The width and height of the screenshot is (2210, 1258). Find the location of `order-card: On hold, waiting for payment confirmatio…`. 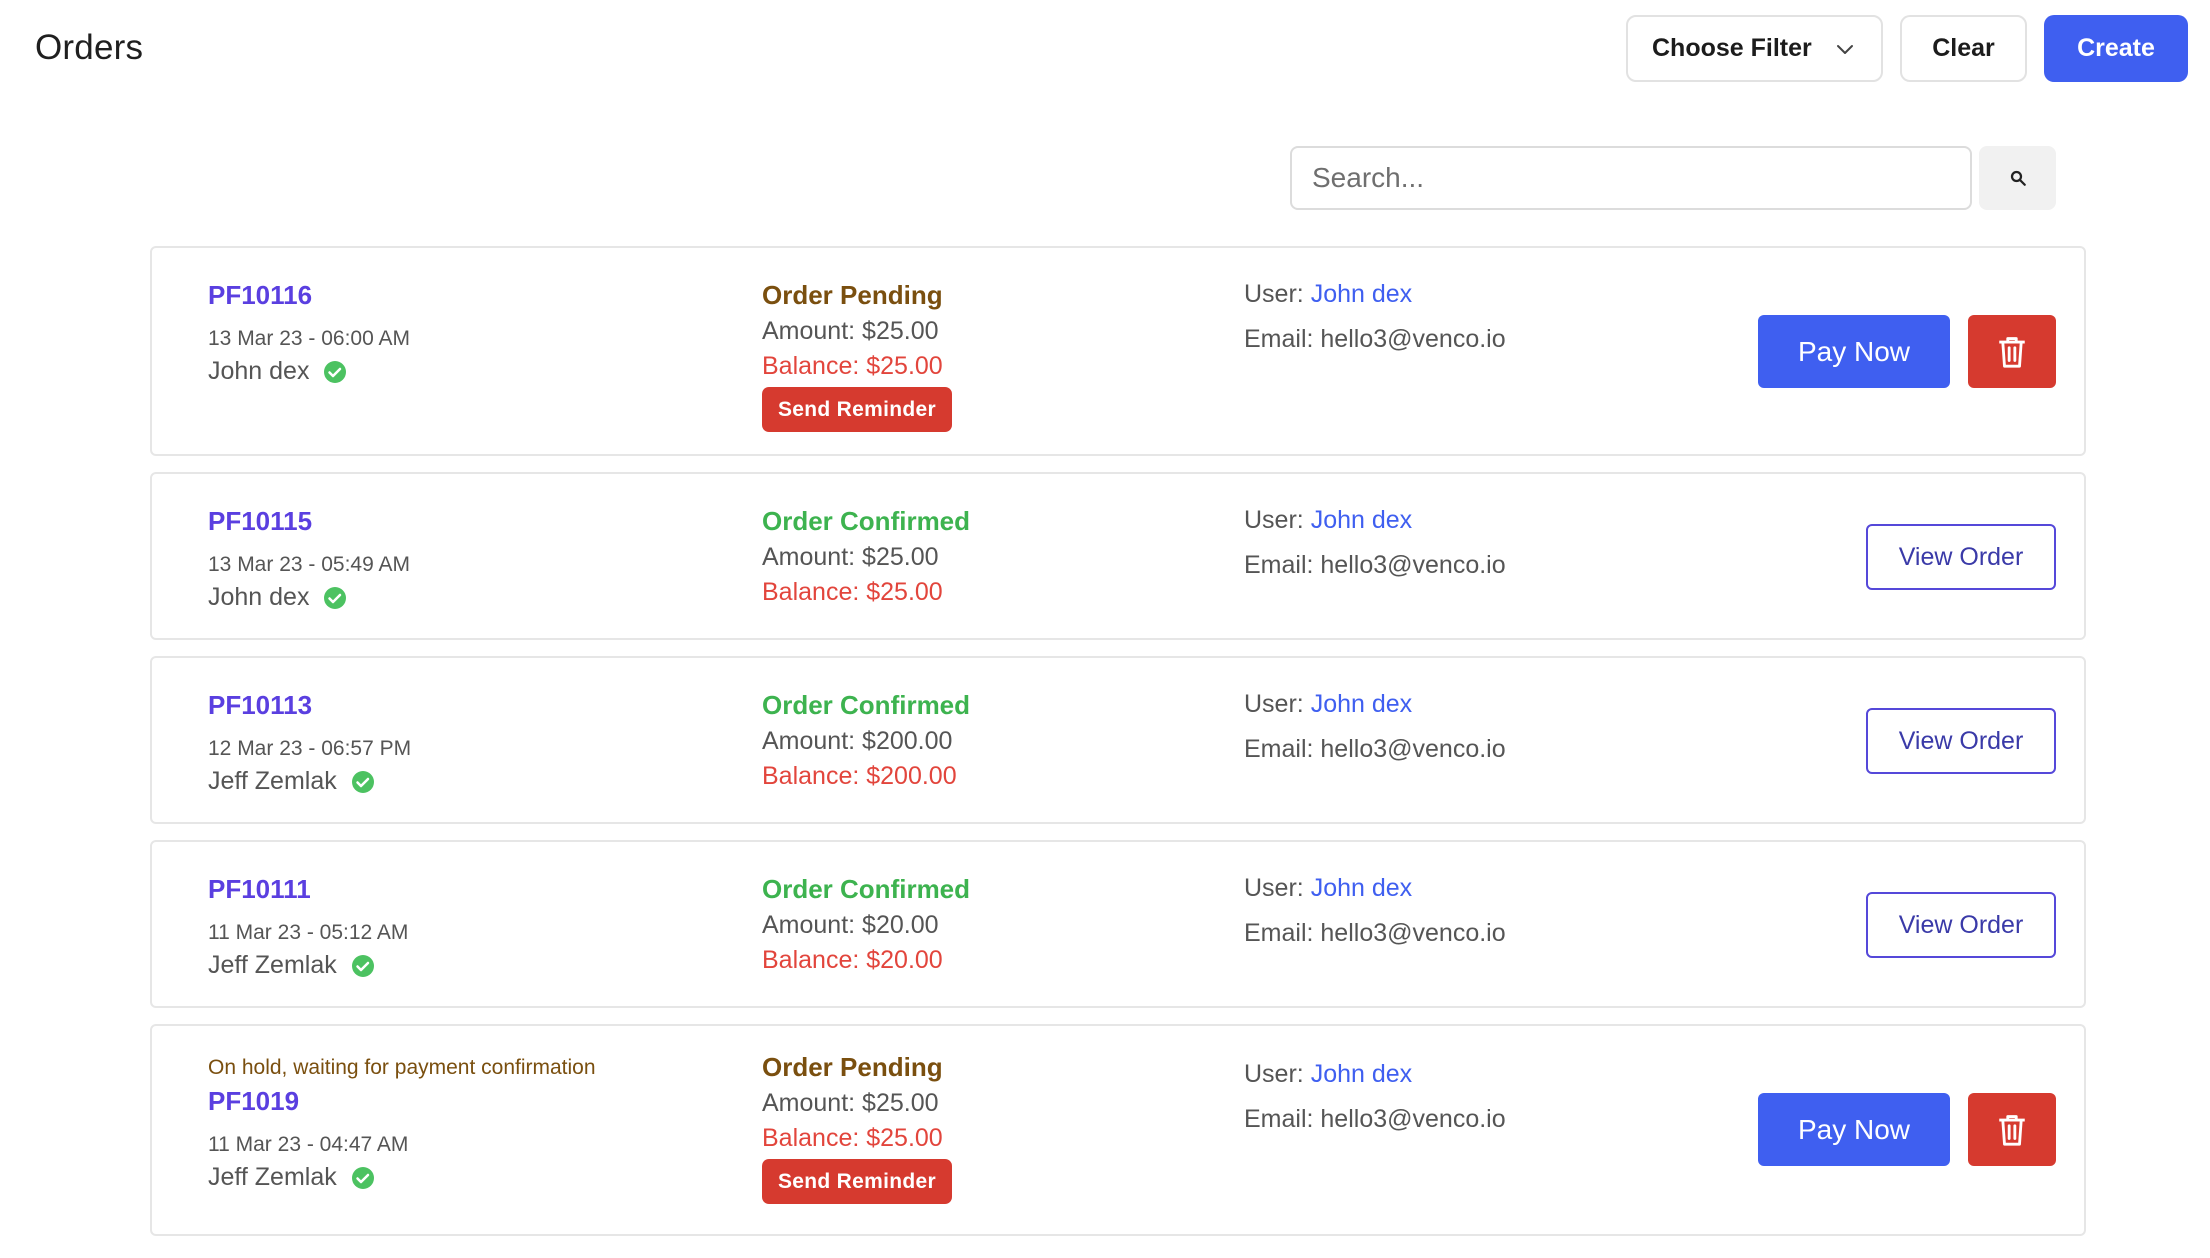

order-card: On hold, waiting for payment confirmatio… is located at coordinates (1118, 1130).